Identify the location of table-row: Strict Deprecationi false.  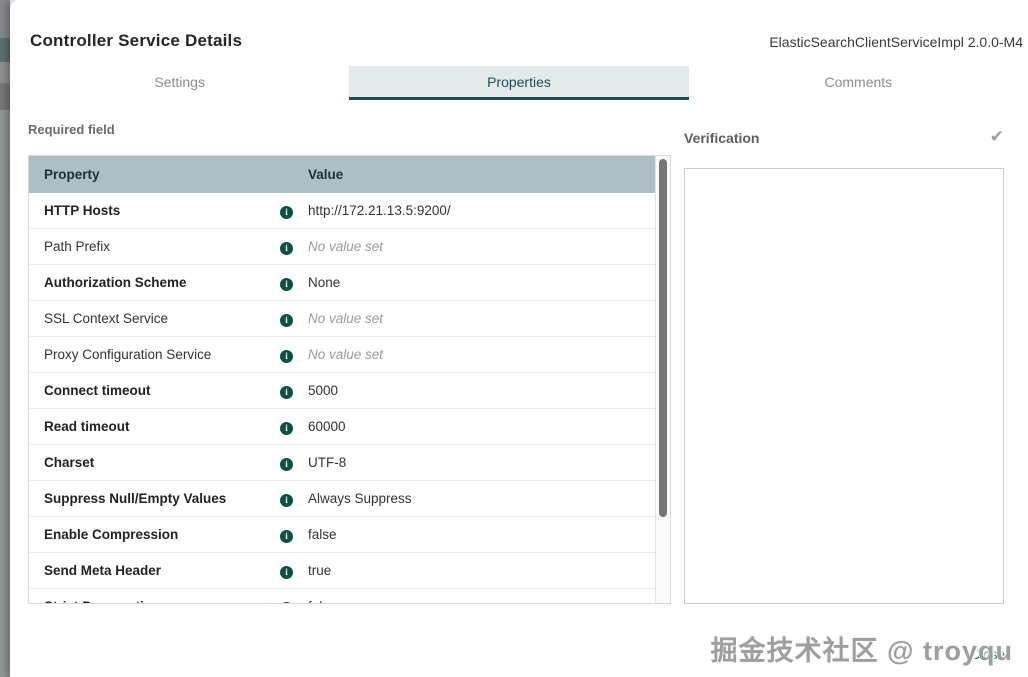
(342, 596).